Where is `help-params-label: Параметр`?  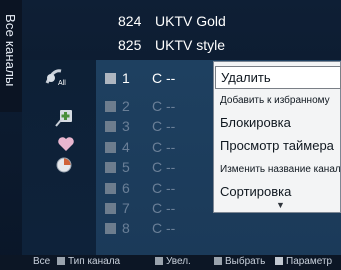
help-params-label: Параметр is located at coordinates (309, 261).